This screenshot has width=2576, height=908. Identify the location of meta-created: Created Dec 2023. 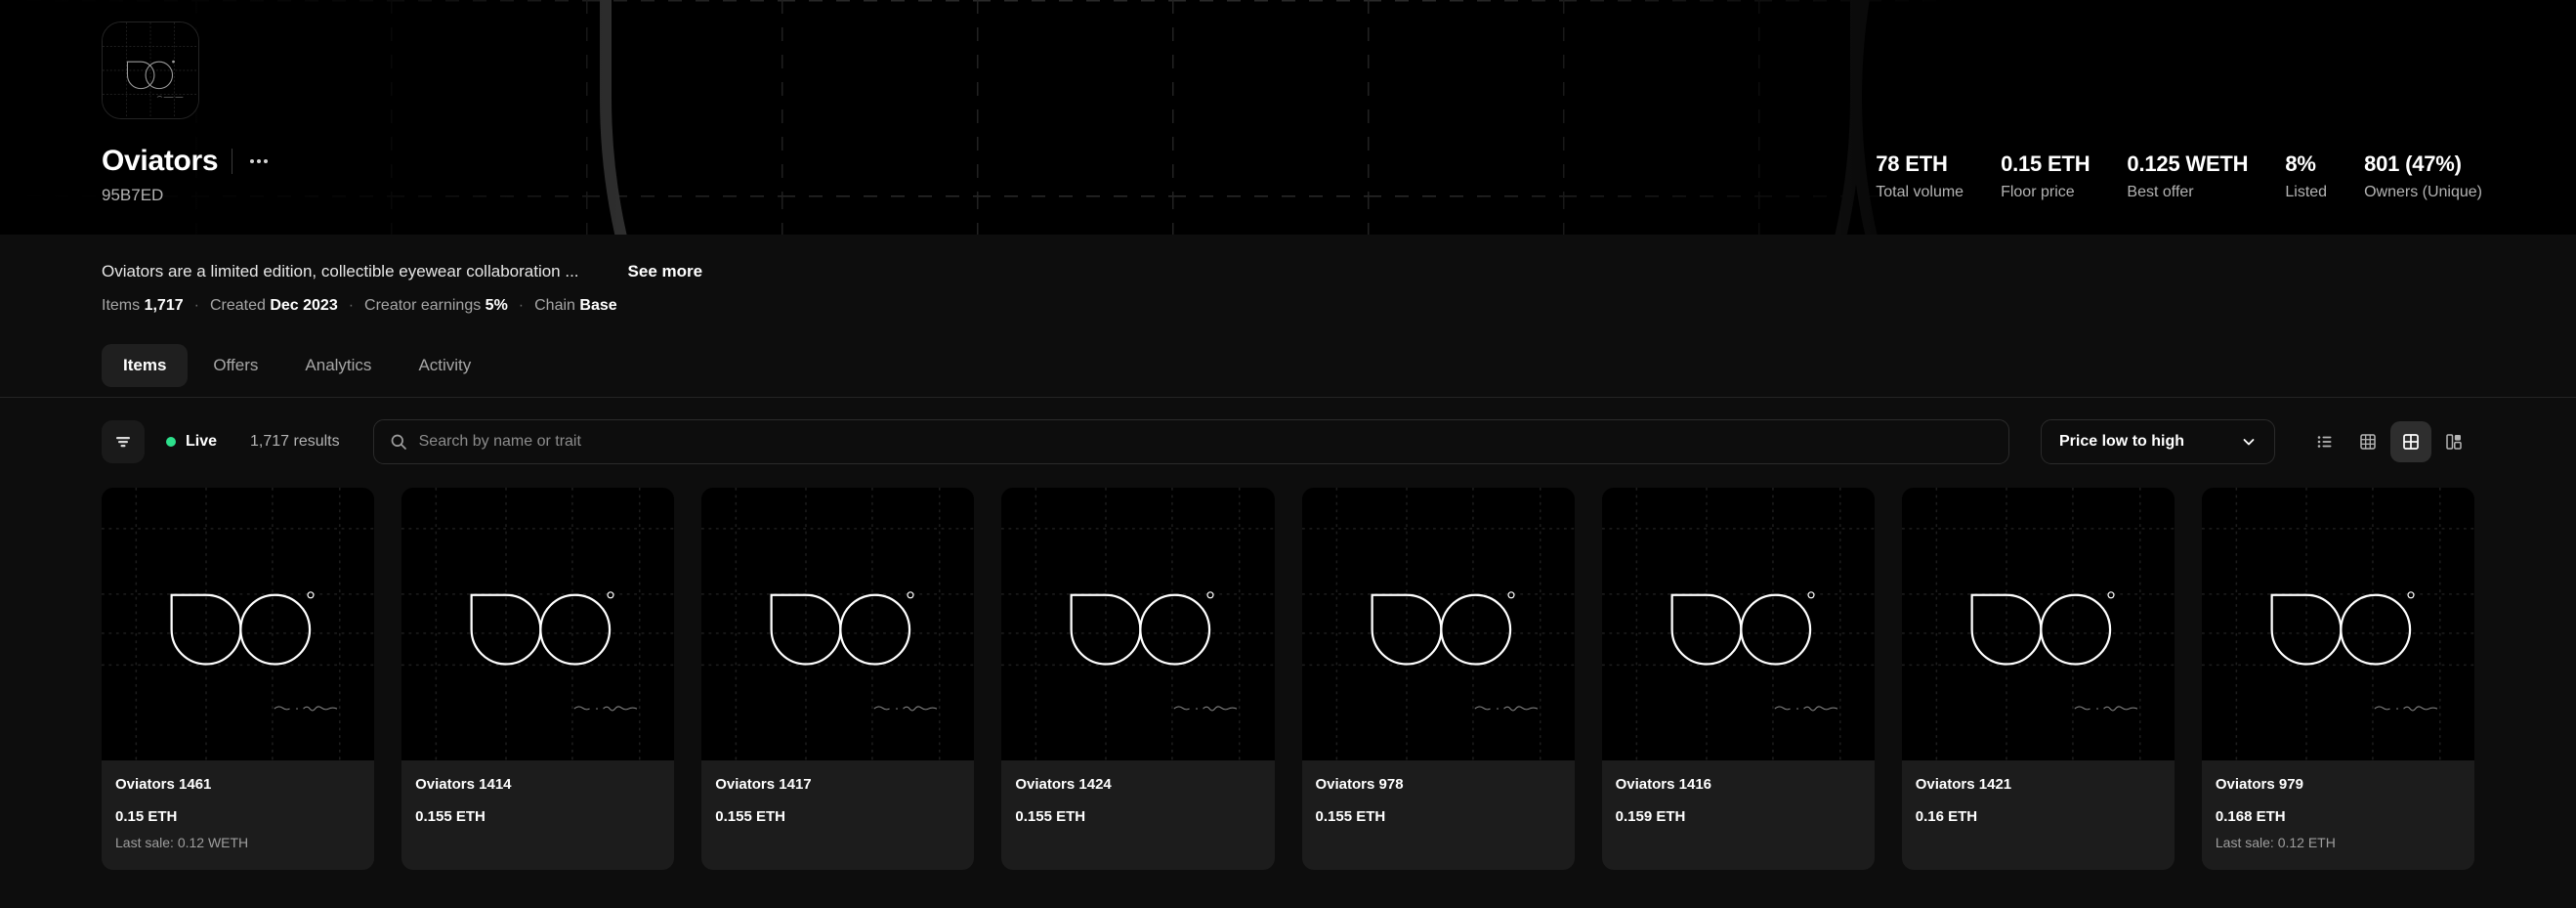
(274, 306).